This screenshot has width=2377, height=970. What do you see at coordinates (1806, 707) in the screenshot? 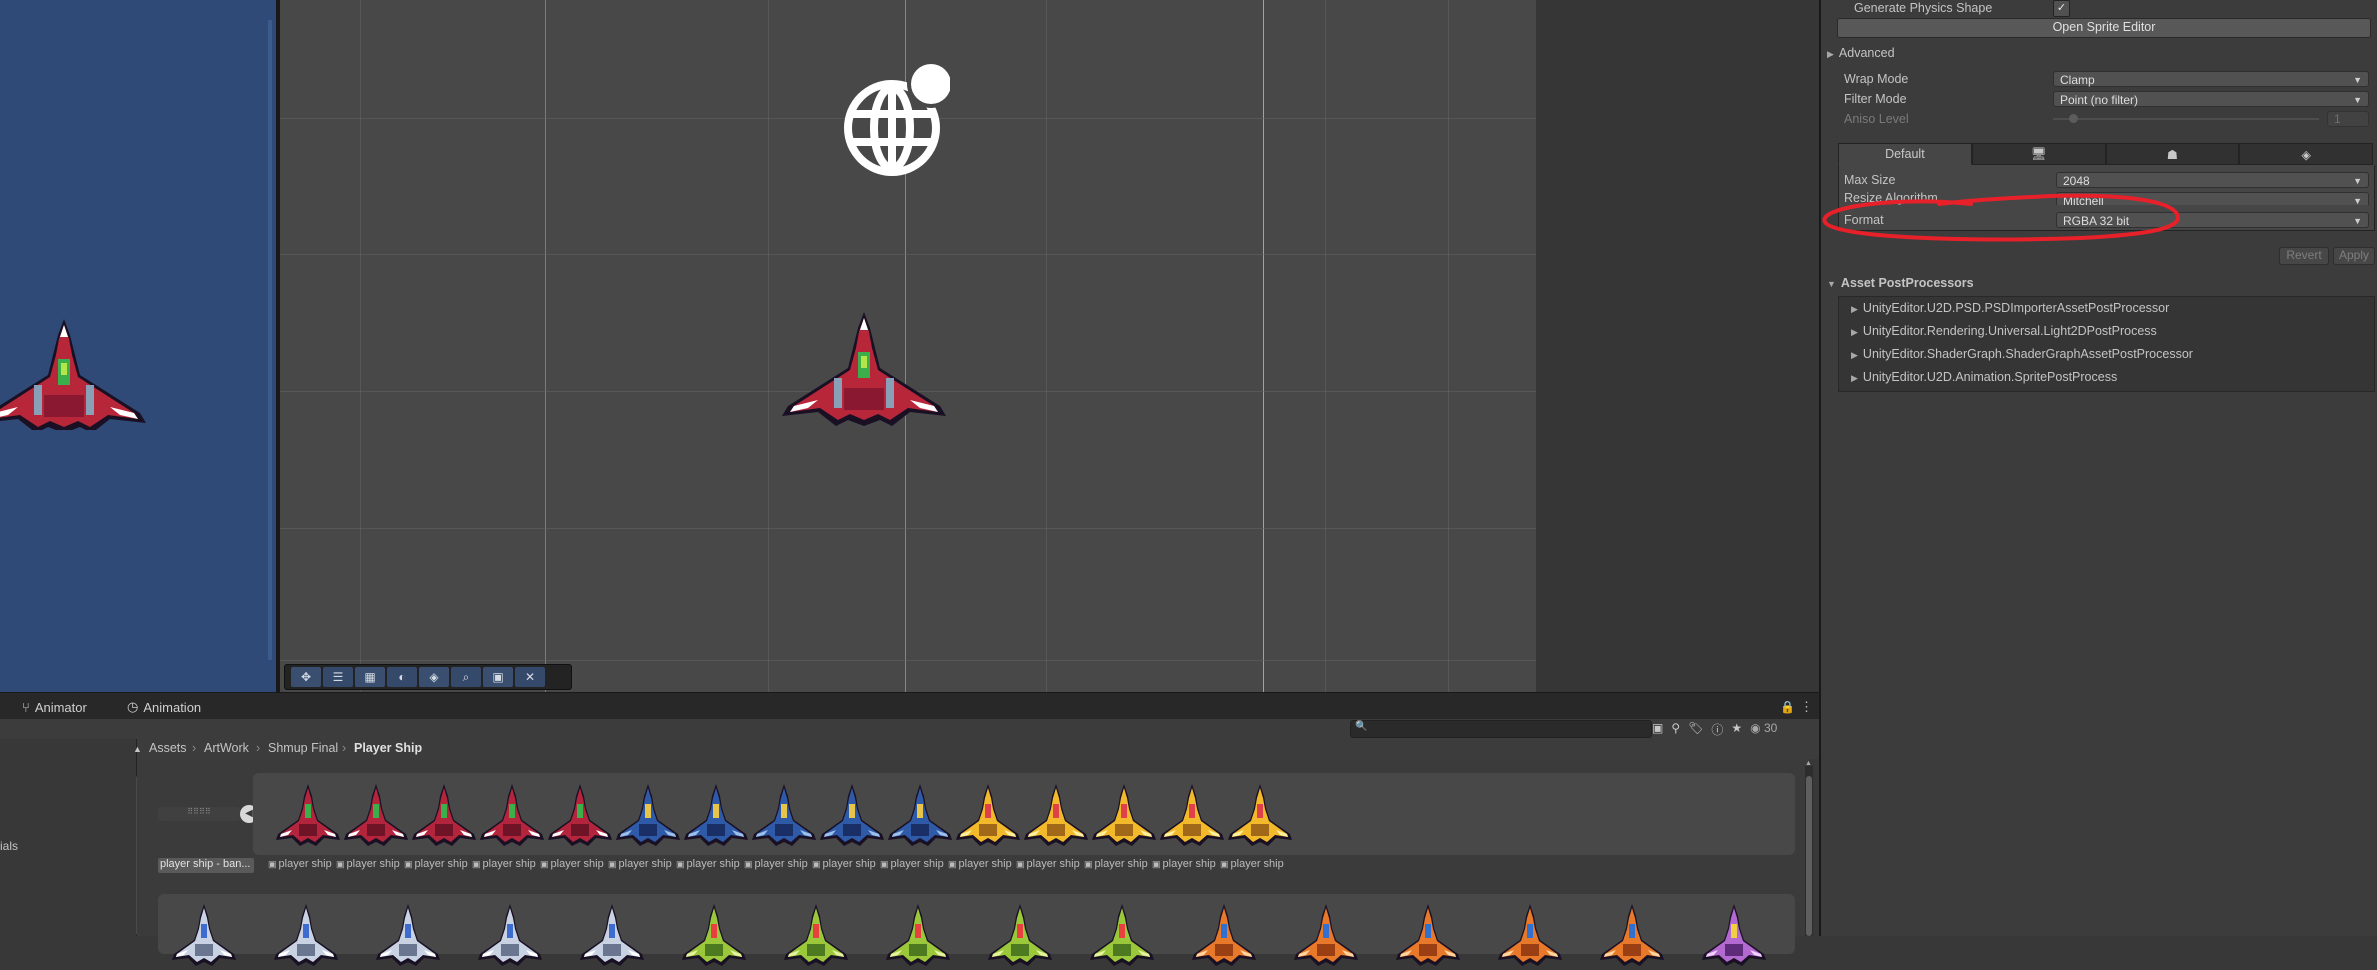
I see `more-options-icon: ⋮` at bounding box center [1806, 707].